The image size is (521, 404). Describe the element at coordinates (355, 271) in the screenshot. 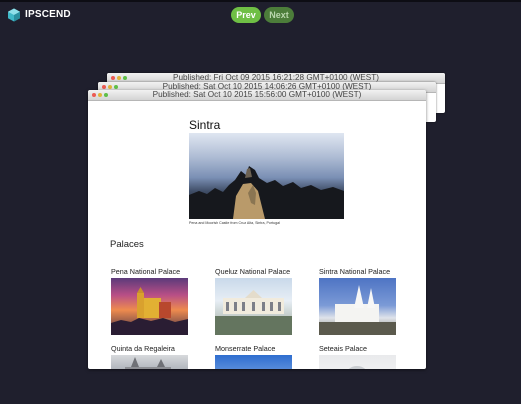

I see `palace-label: Sintra National Palace` at that location.